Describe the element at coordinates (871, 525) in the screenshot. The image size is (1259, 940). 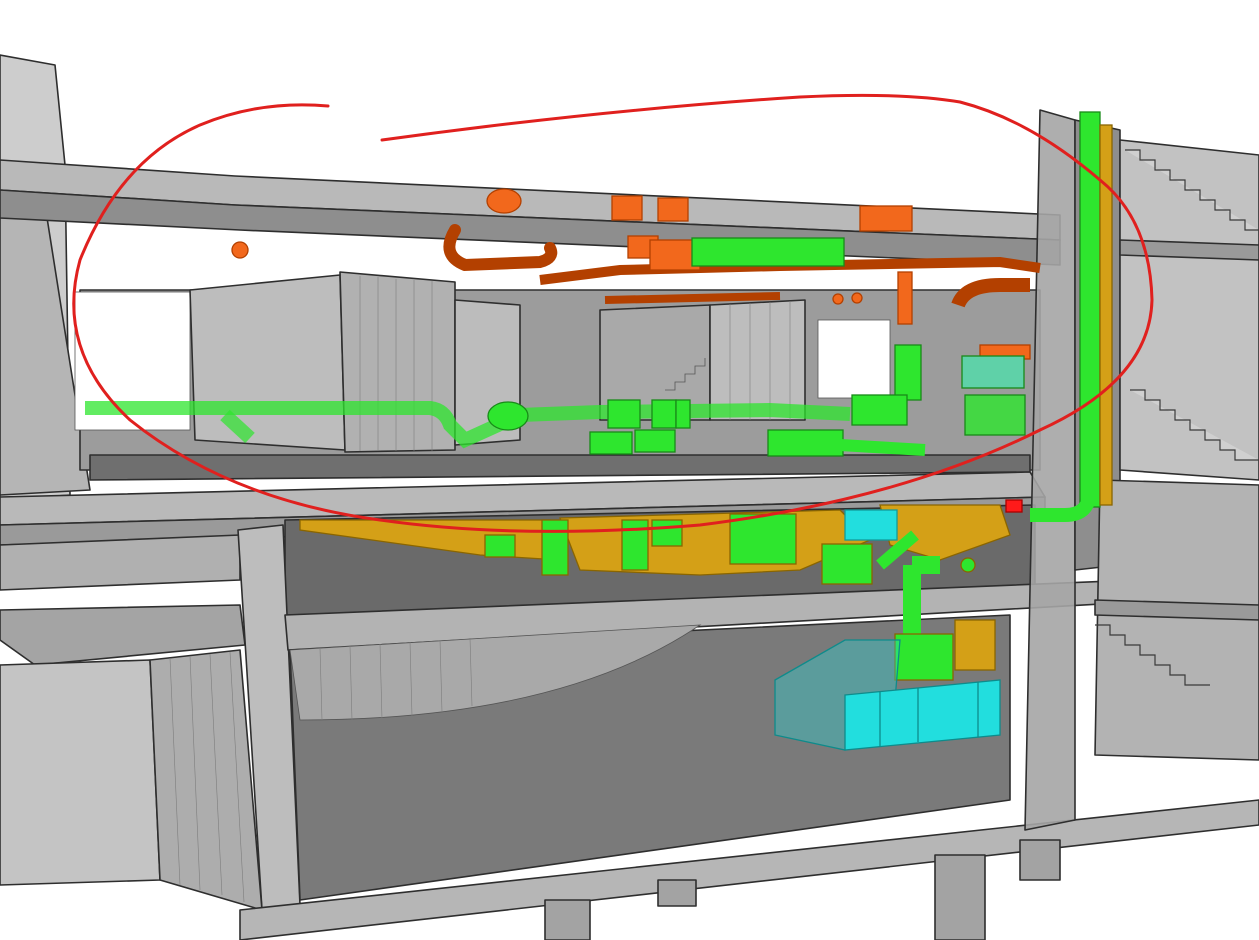
I see `cyan-lower-box` at that location.